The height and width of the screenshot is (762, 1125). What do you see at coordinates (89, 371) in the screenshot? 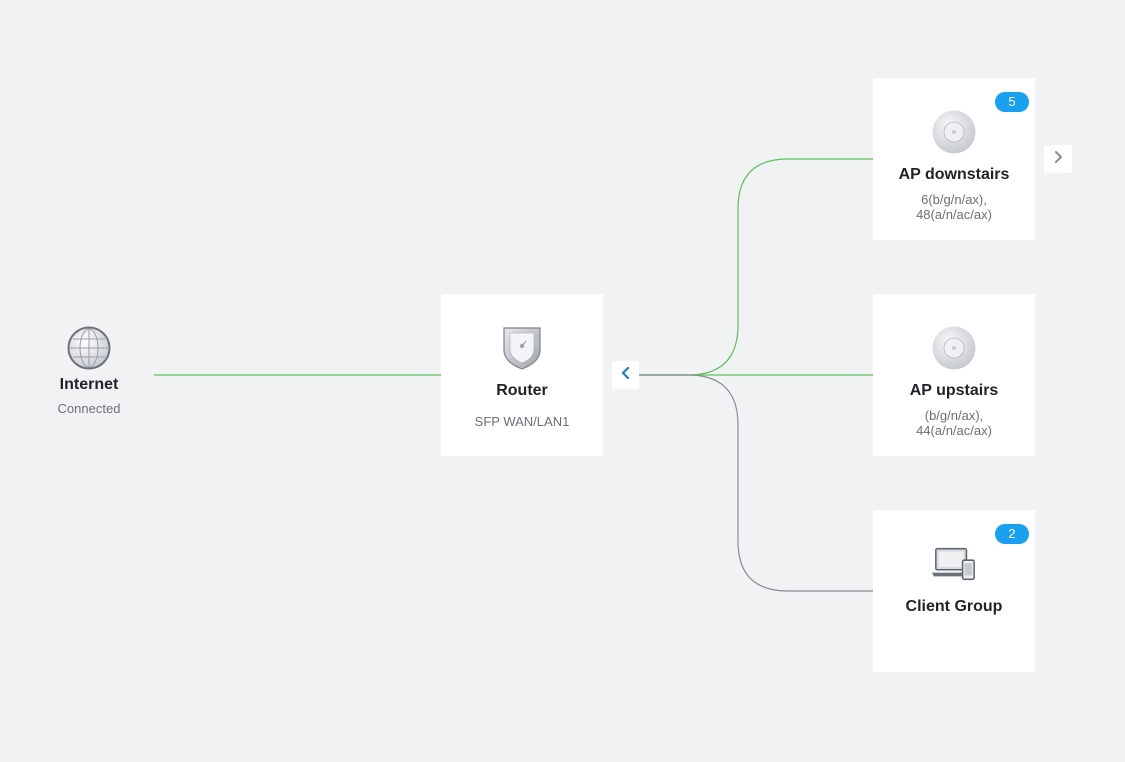
I see `internet-node: Internet Connected` at bounding box center [89, 371].